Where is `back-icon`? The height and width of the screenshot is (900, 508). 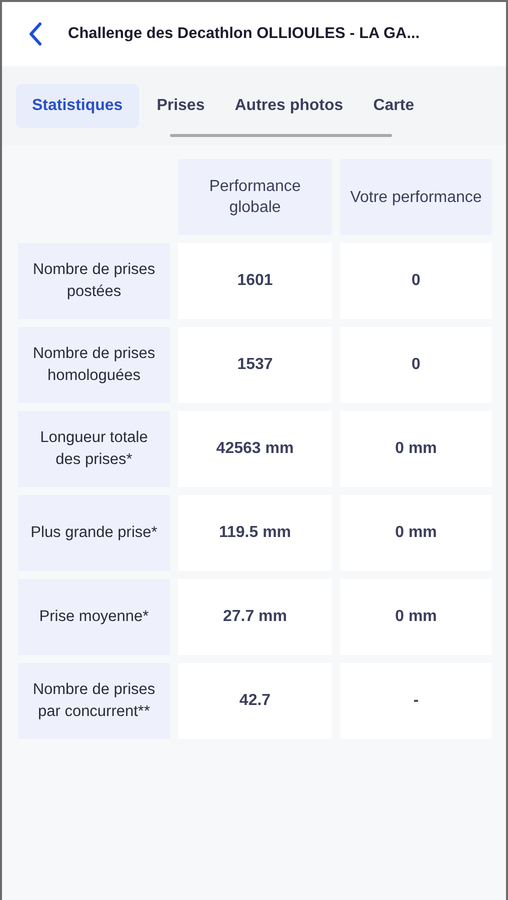
back-icon is located at coordinates (35, 34).